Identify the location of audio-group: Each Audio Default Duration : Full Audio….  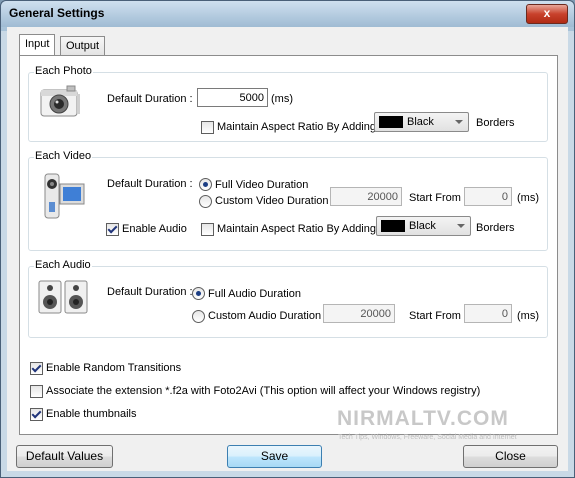
(288, 298).